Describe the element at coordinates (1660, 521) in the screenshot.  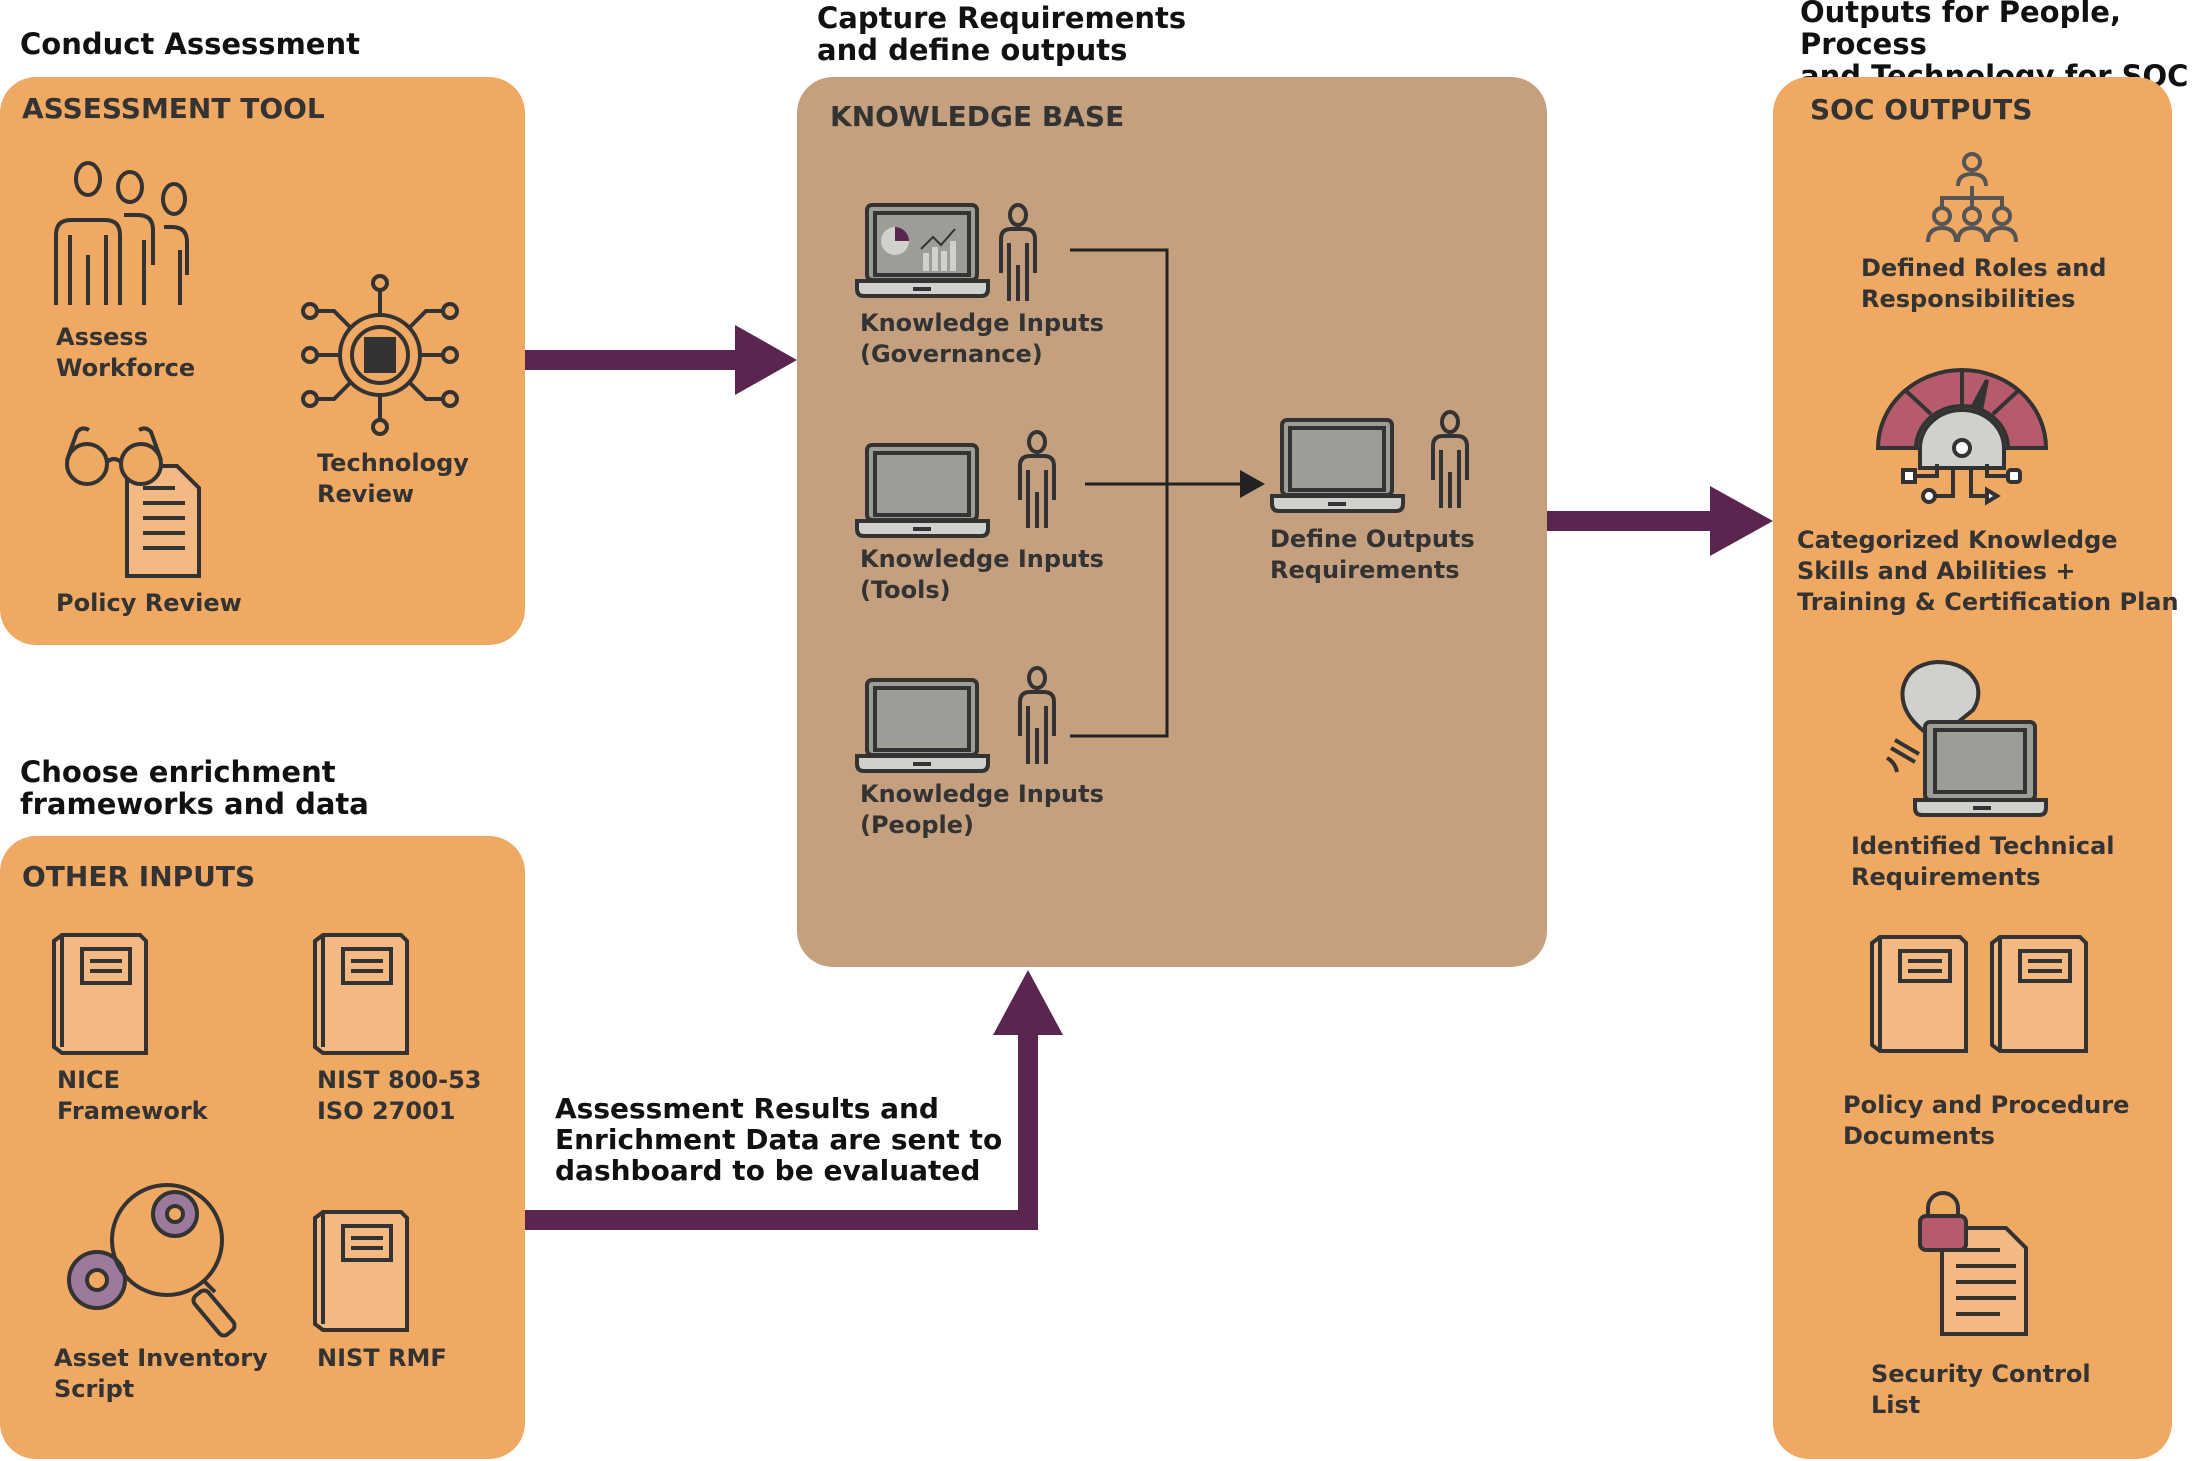
I see `arrow-kb-to-soc` at that location.